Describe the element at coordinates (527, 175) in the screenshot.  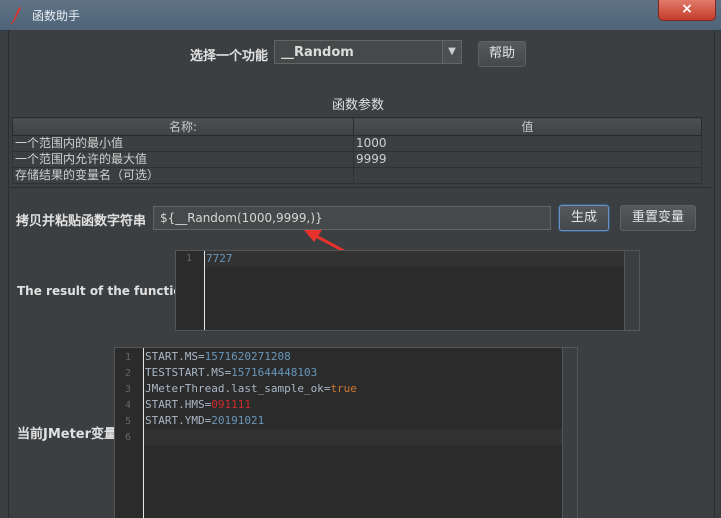
I see `param-value` at that location.